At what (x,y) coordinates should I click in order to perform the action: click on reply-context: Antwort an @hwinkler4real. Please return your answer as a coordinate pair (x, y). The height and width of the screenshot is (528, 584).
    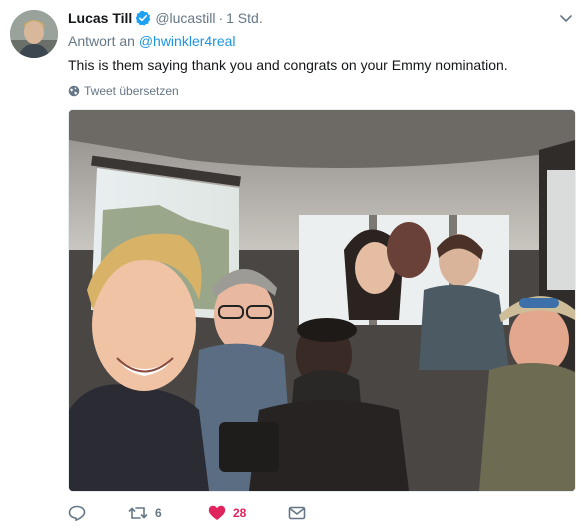
    Looking at the image, I should click on (152, 41).